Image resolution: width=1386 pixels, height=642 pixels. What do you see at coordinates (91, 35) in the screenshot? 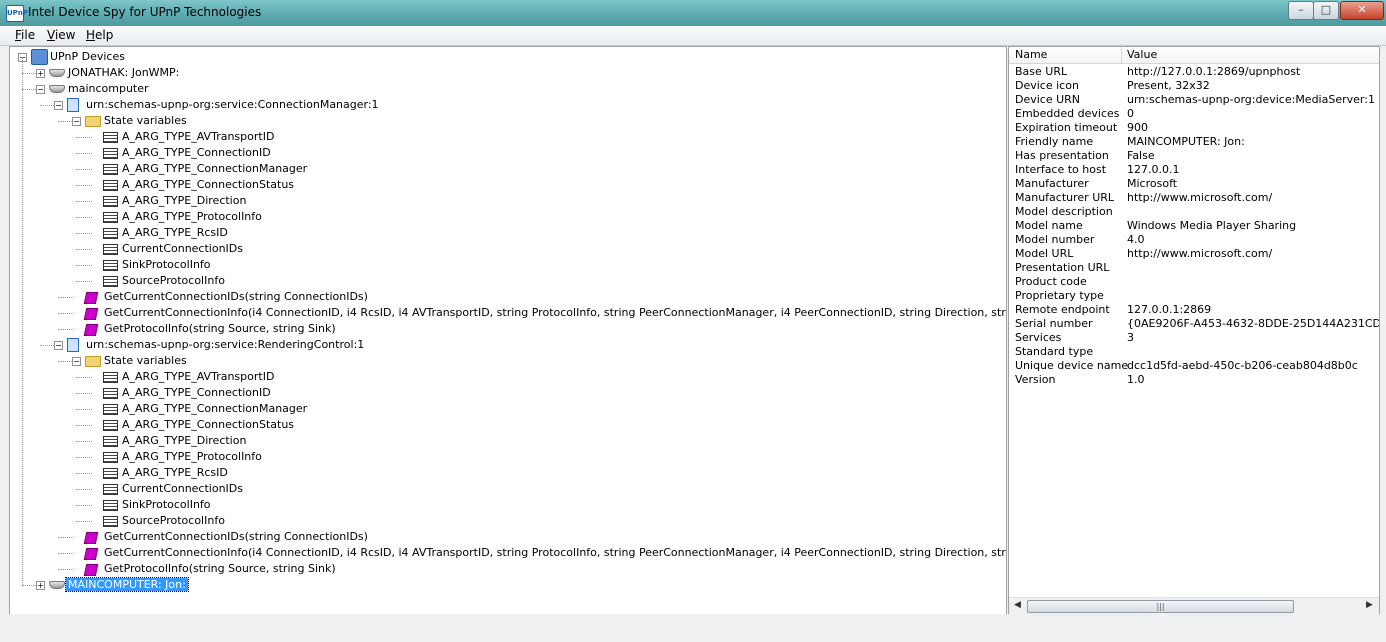
I see `menu-help-mnemonic: H` at bounding box center [91, 35].